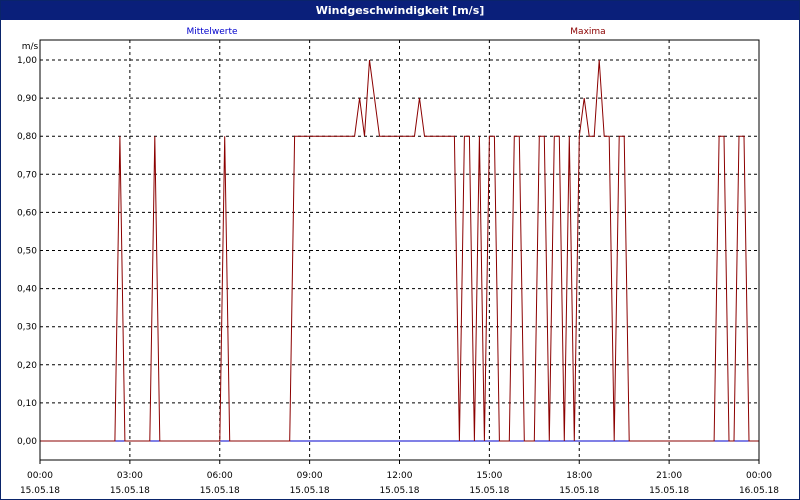  Describe the element at coordinates (489, 476) in the screenshot. I see `x-tick-time: 15:00` at that location.